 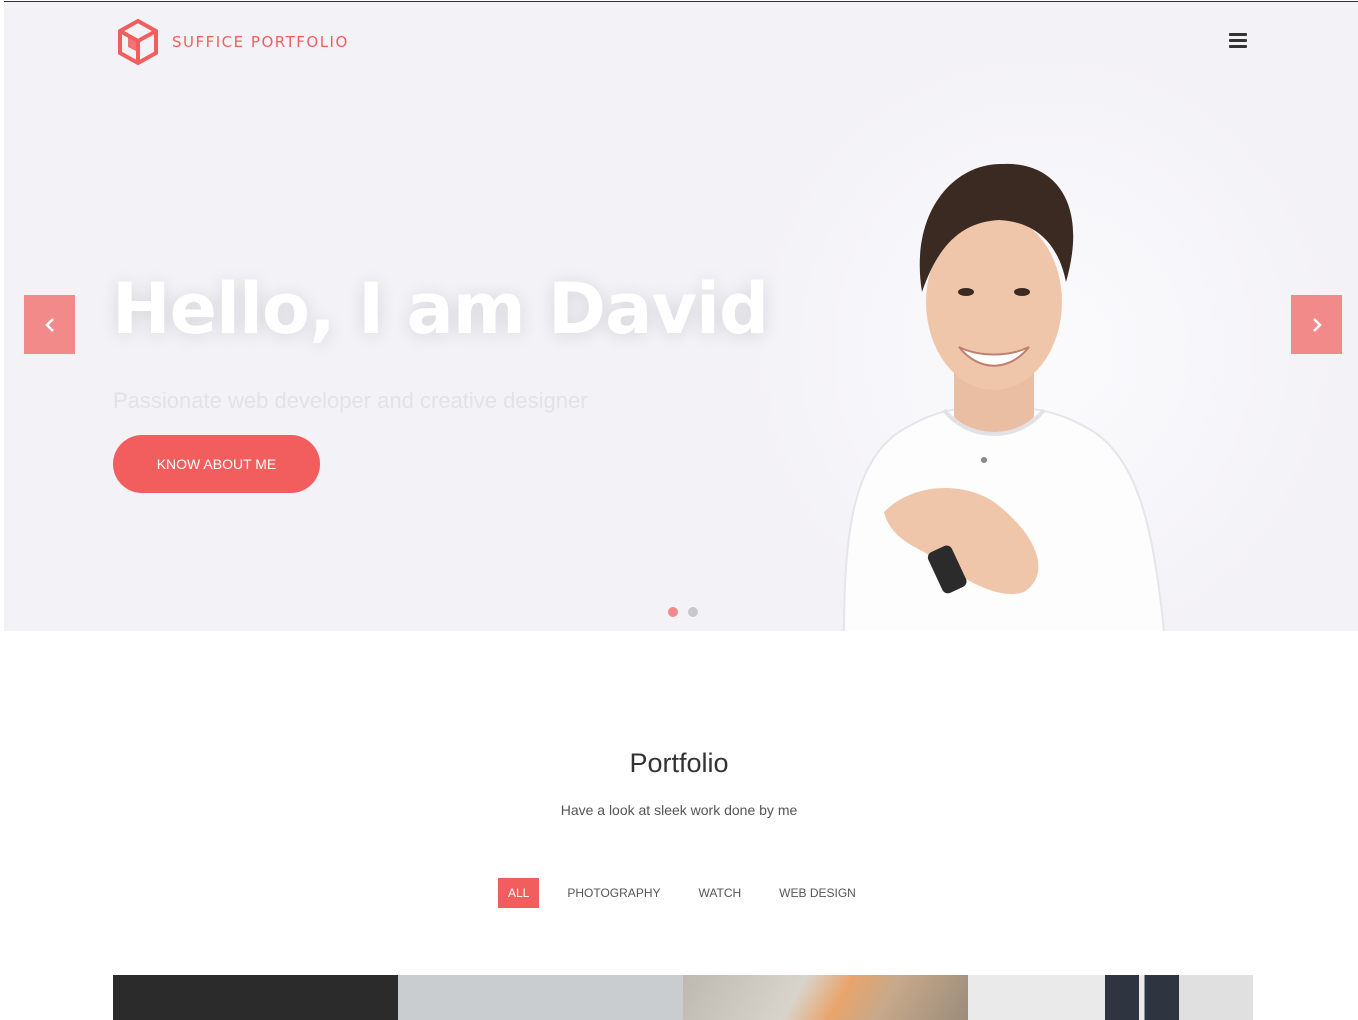 I want to click on portfolio-filters: ALL PHOTOGRAPHY WATCH WEB DESIGN, so click(x=691, y=893).